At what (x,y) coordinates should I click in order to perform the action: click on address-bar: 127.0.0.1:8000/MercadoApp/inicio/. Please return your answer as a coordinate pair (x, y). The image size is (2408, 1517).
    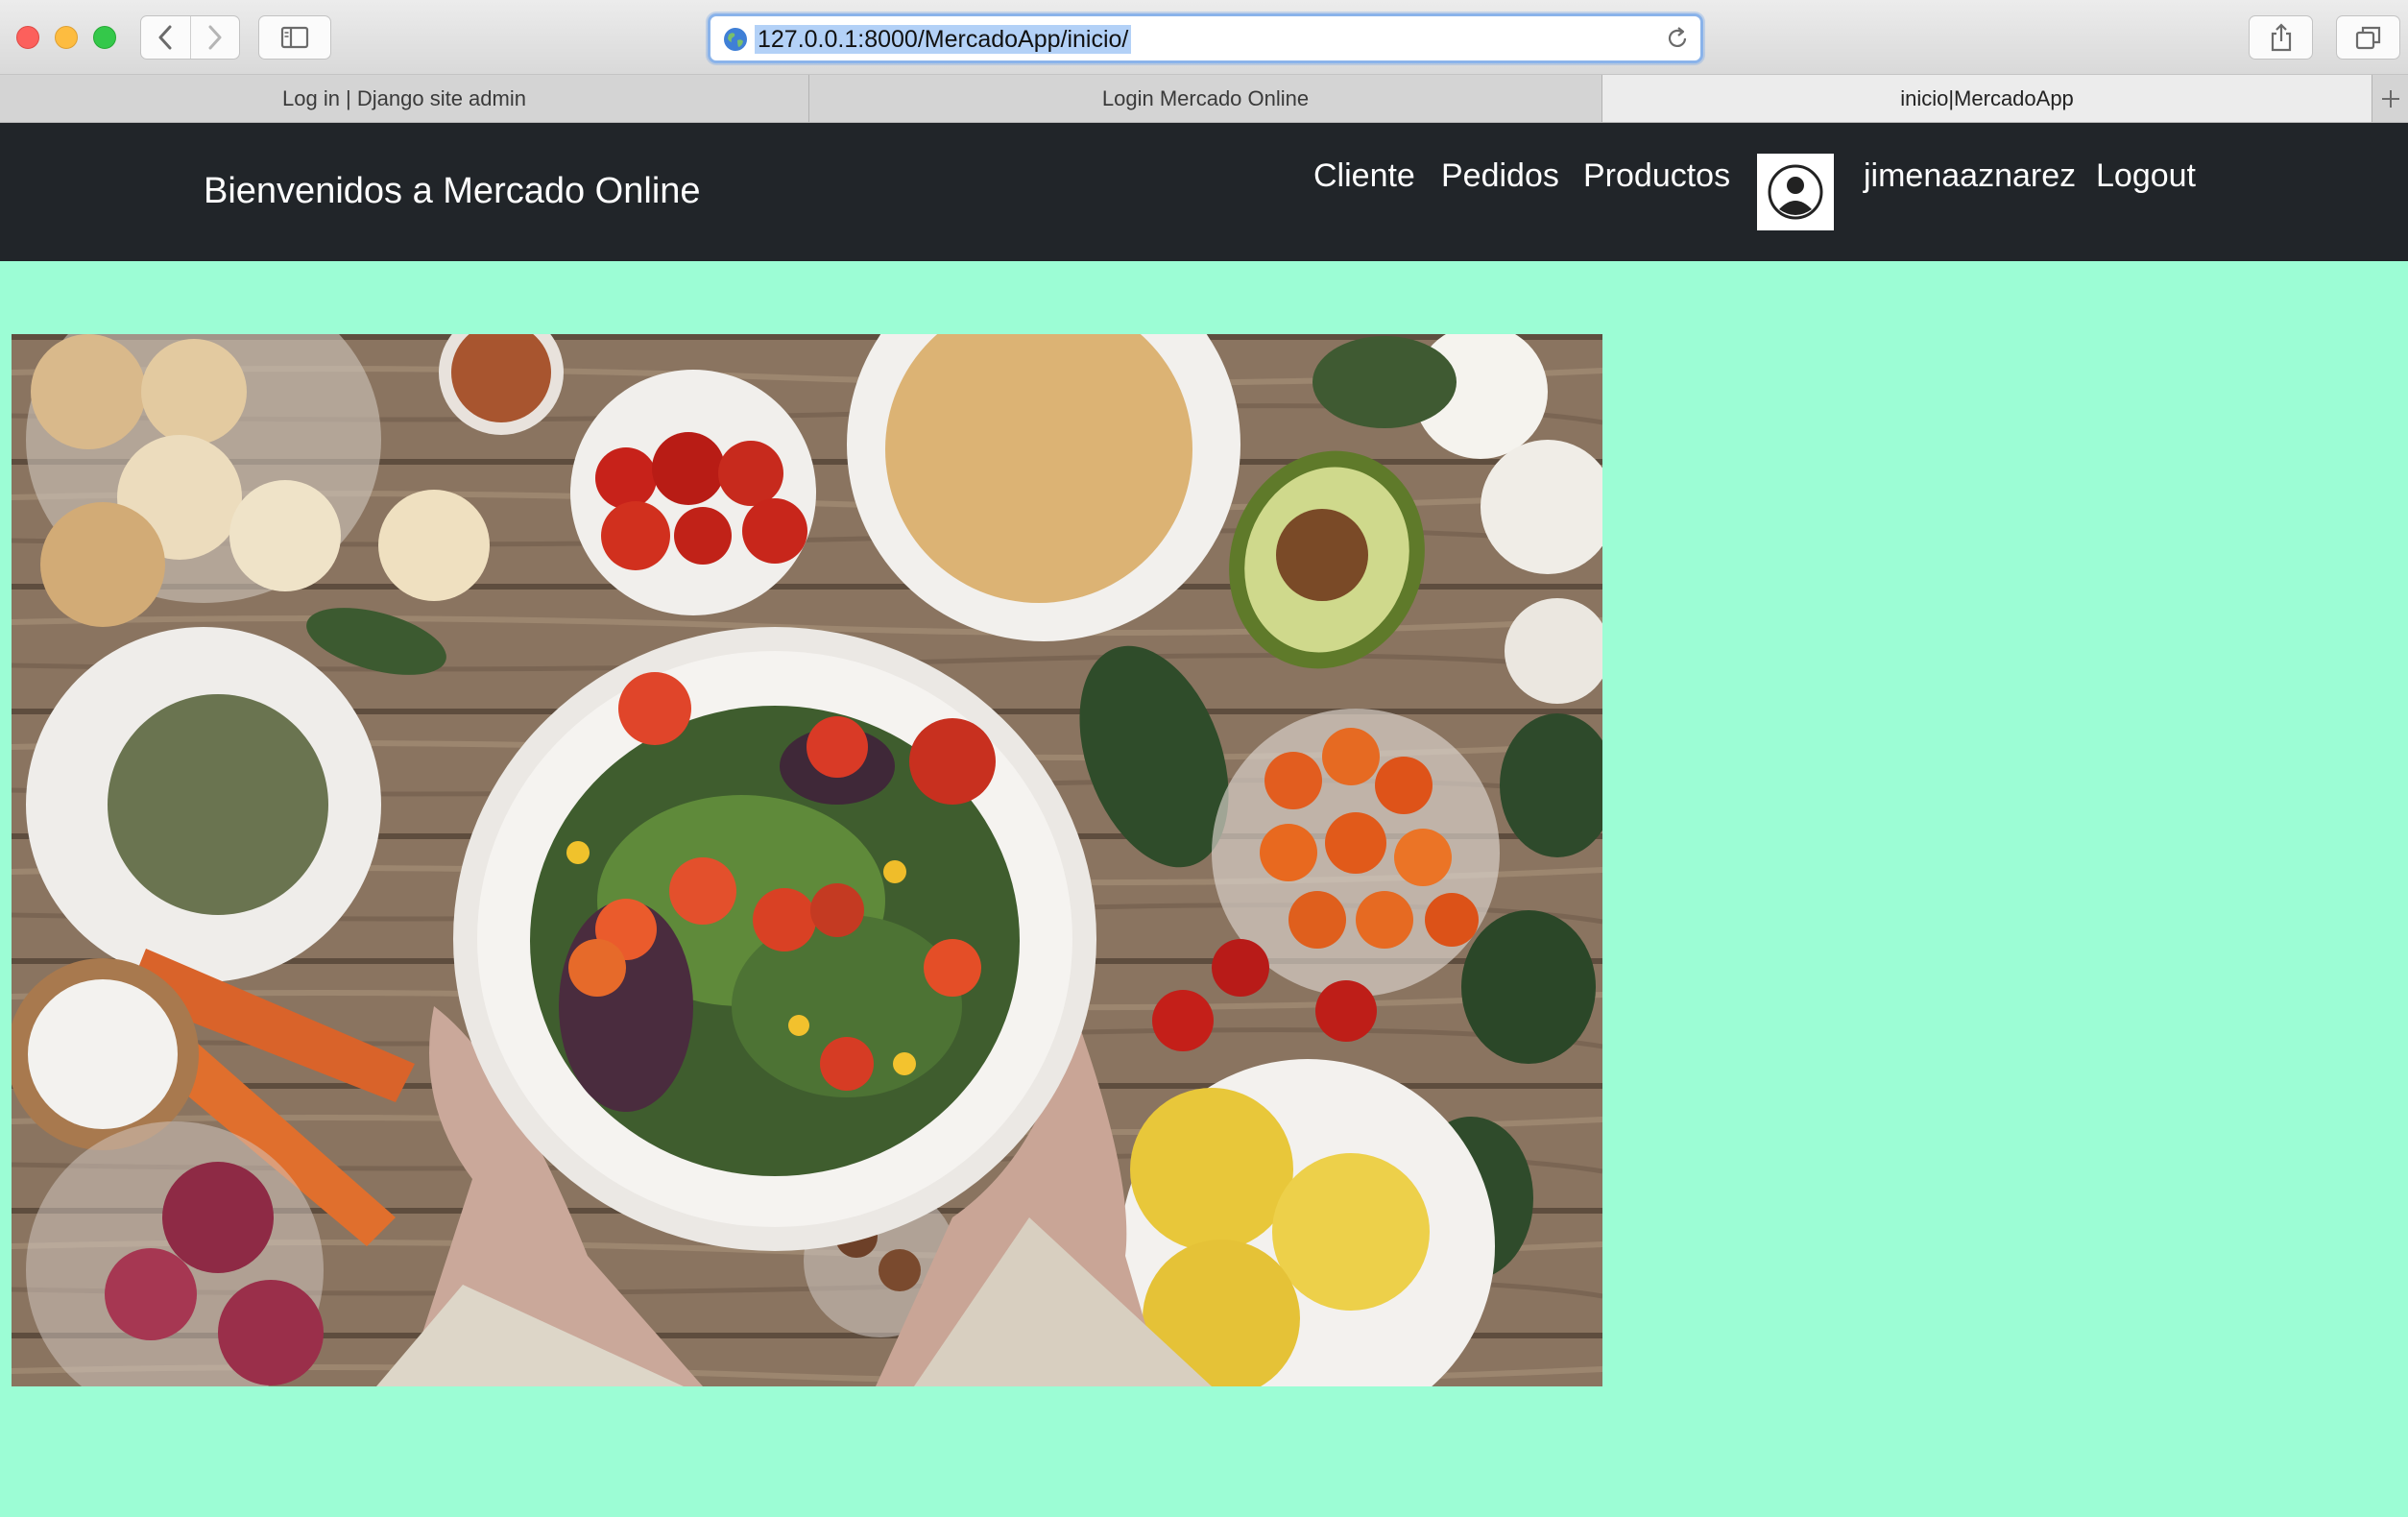
    Looking at the image, I should click on (1206, 38).